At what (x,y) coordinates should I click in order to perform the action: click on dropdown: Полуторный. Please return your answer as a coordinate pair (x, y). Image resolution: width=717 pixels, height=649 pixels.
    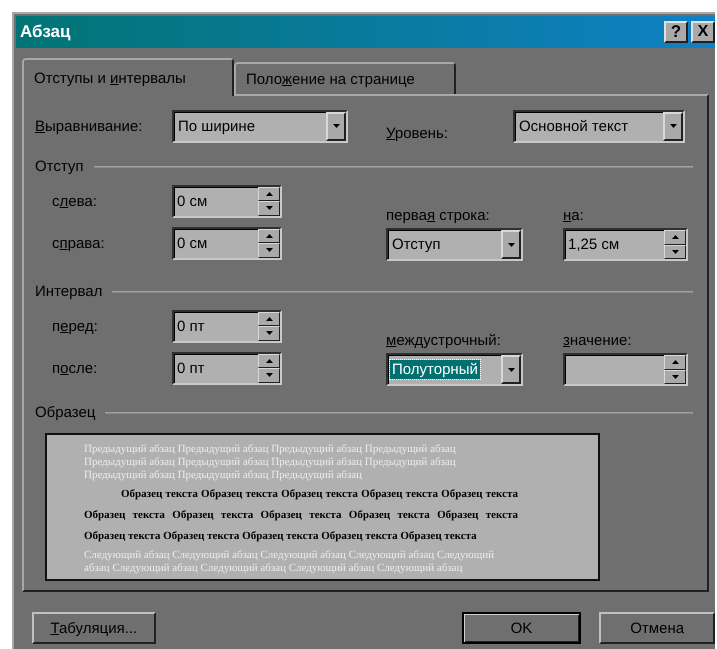
    Looking at the image, I should click on (454, 369).